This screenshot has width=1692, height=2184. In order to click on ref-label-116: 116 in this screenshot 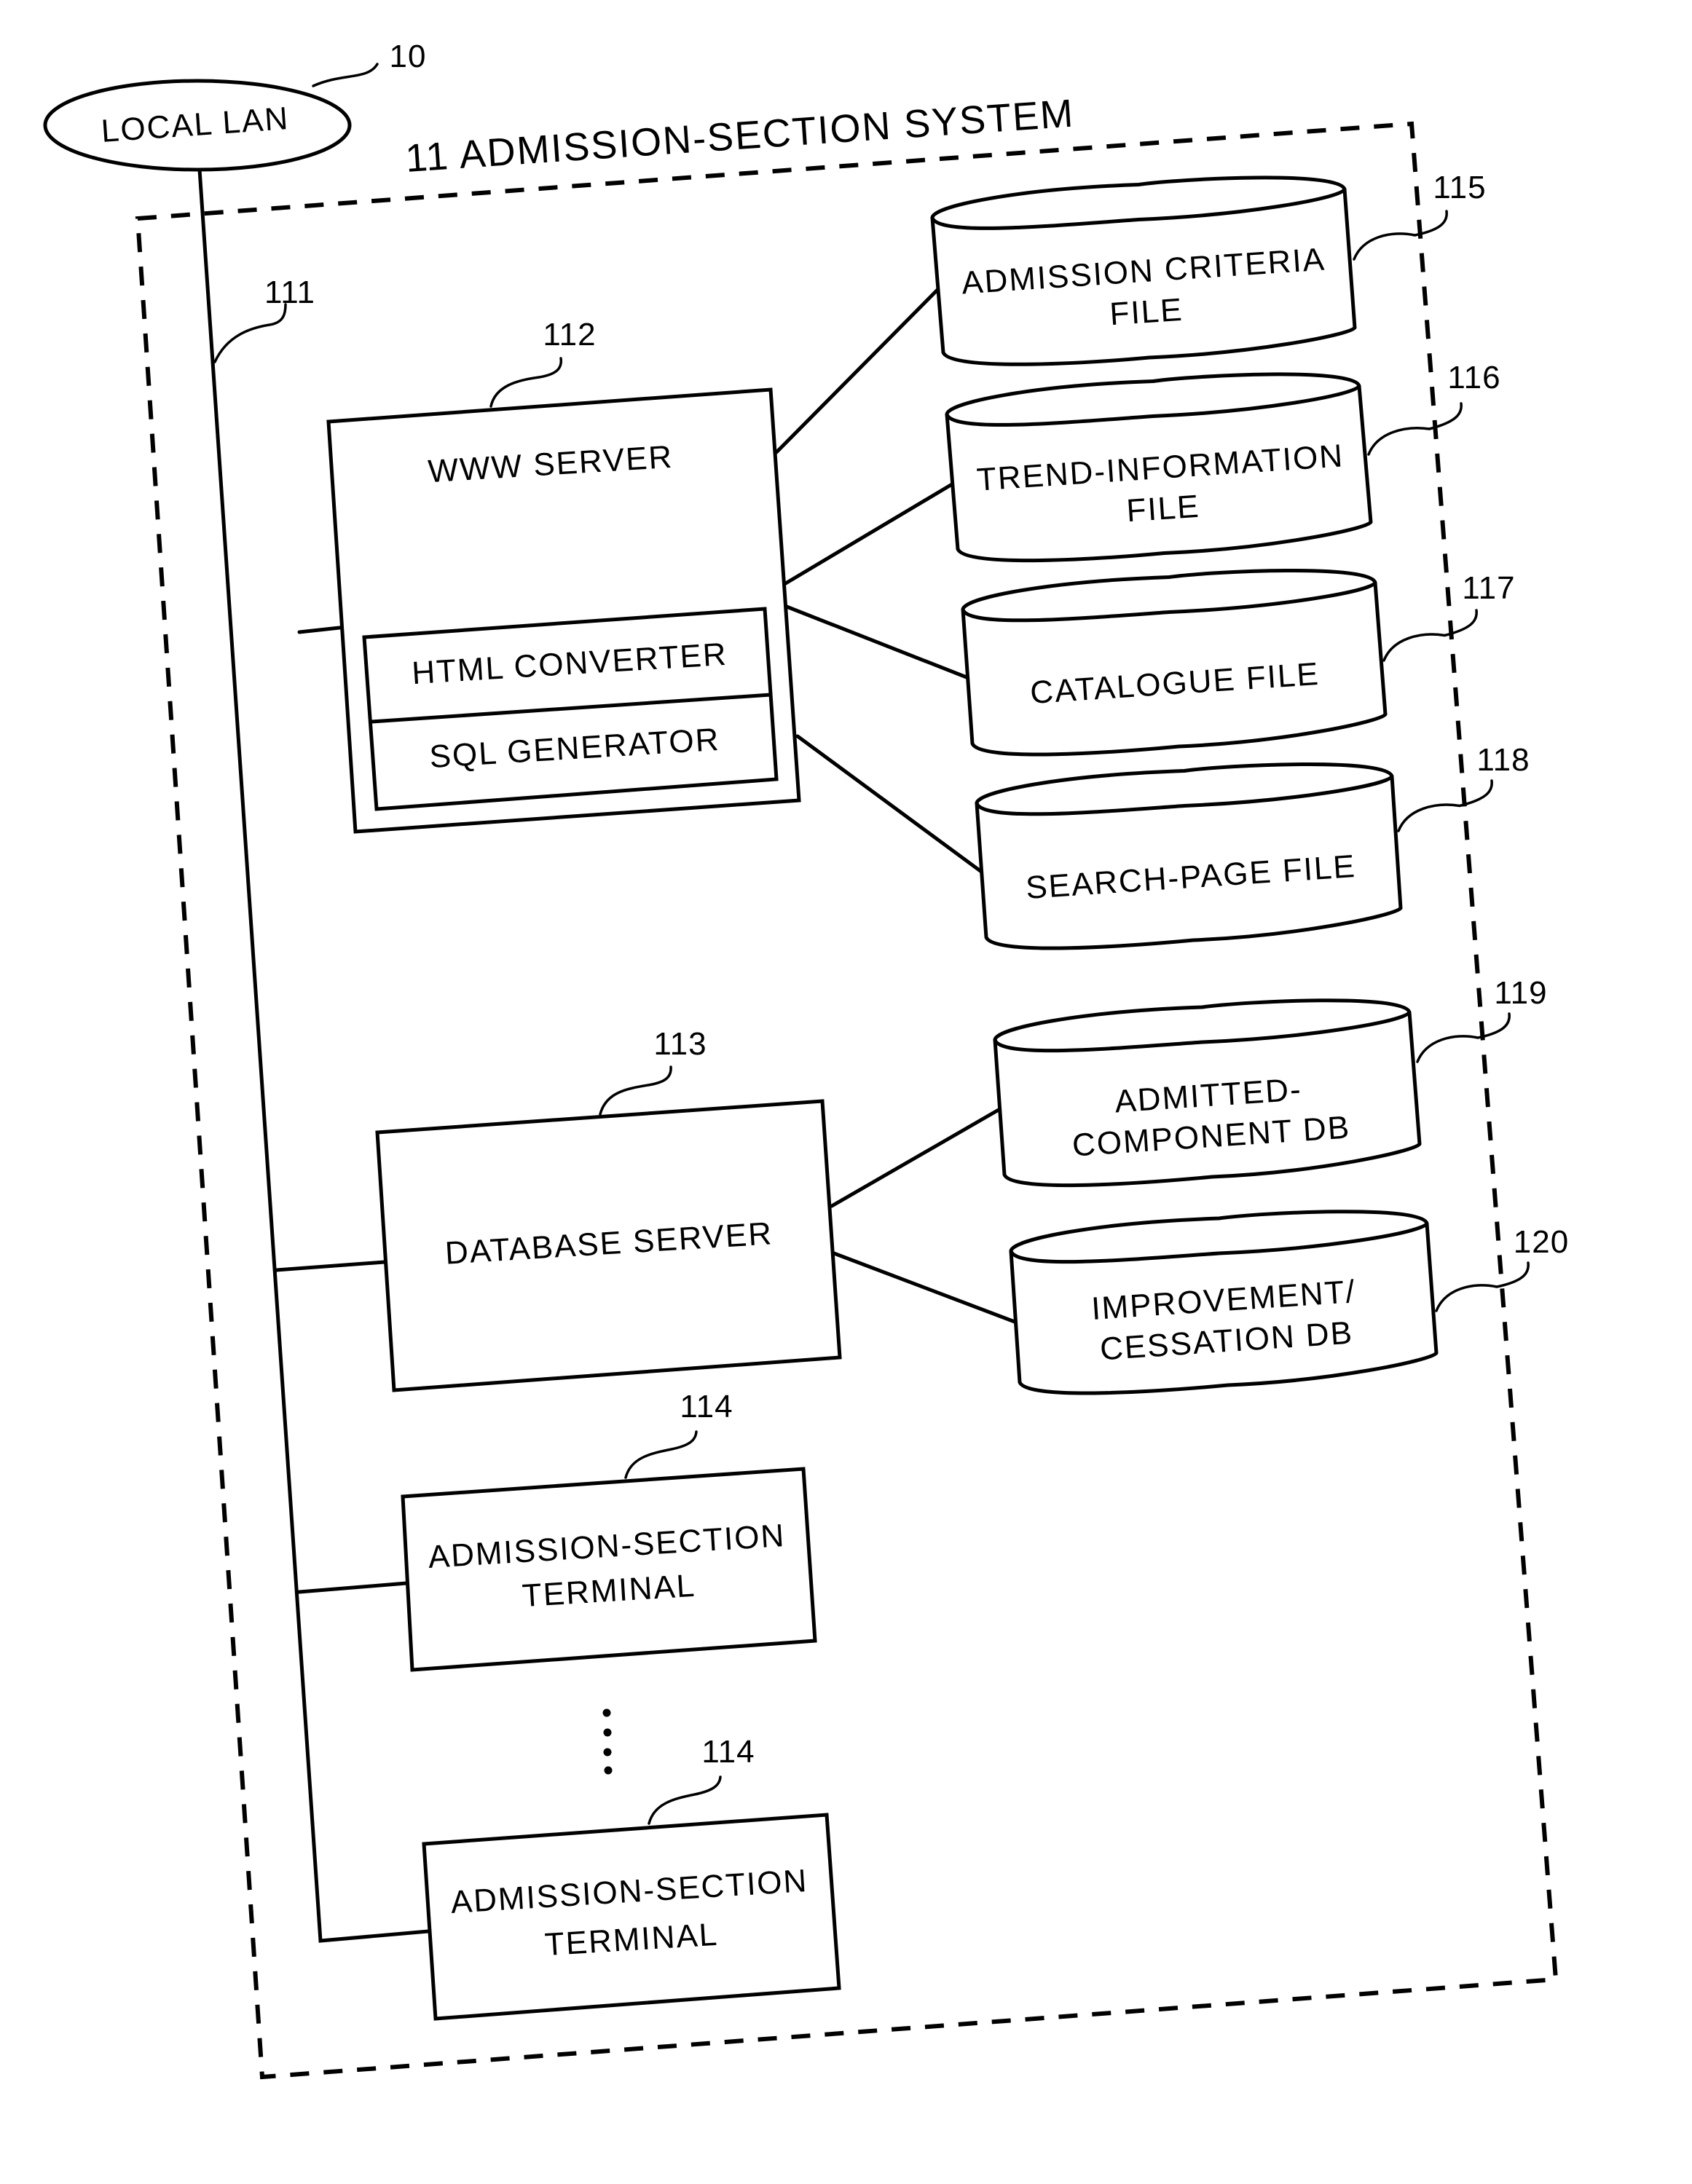, I will do `click(1473, 378)`.